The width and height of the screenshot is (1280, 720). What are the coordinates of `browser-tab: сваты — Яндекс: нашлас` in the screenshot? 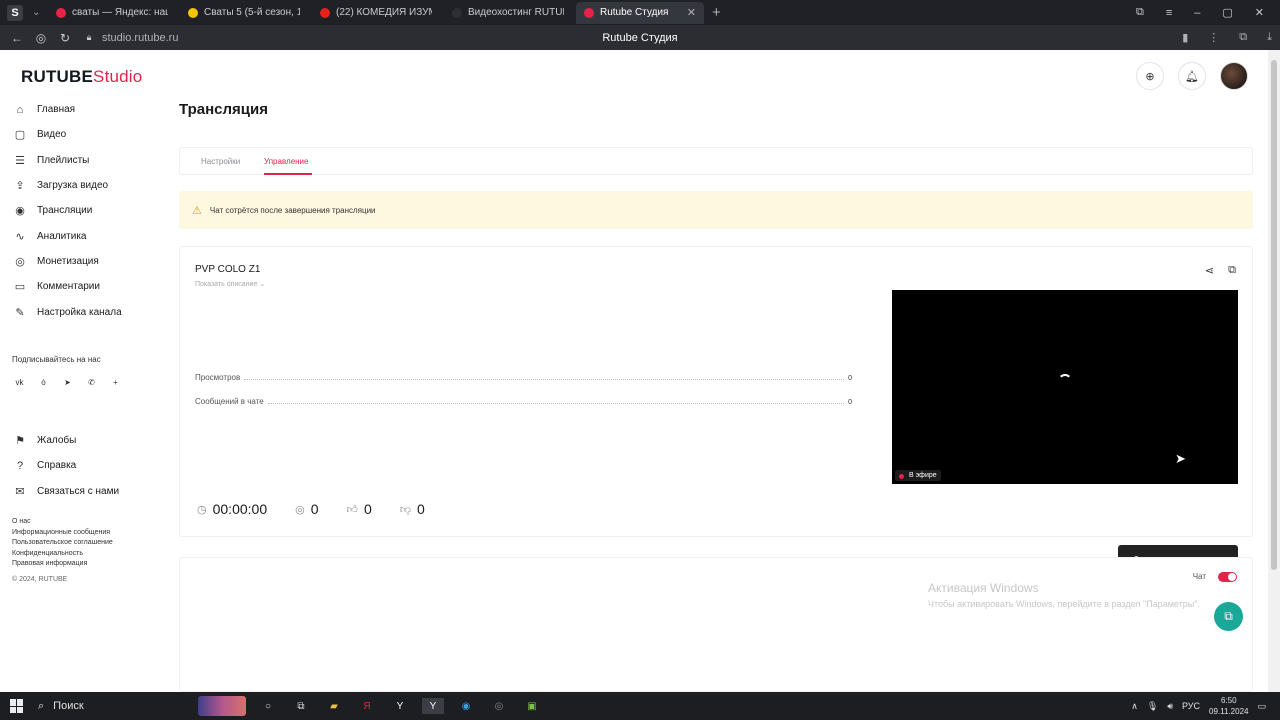 It's located at (112, 13).